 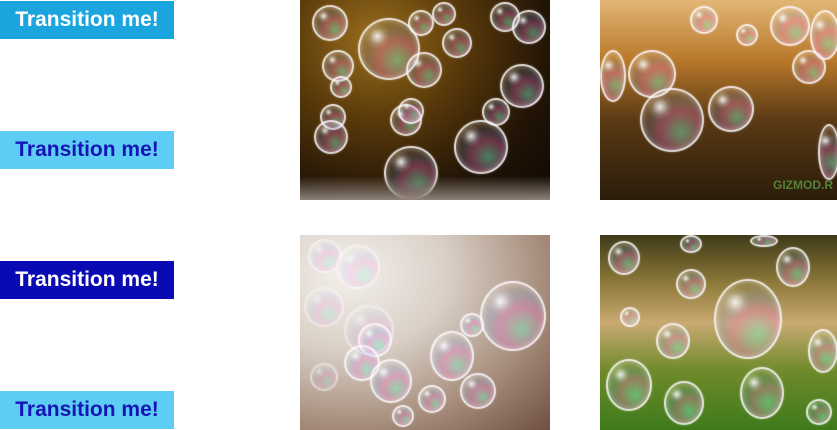 What do you see at coordinates (87, 20) in the screenshot?
I see `transition-button-1: Transition me!` at bounding box center [87, 20].